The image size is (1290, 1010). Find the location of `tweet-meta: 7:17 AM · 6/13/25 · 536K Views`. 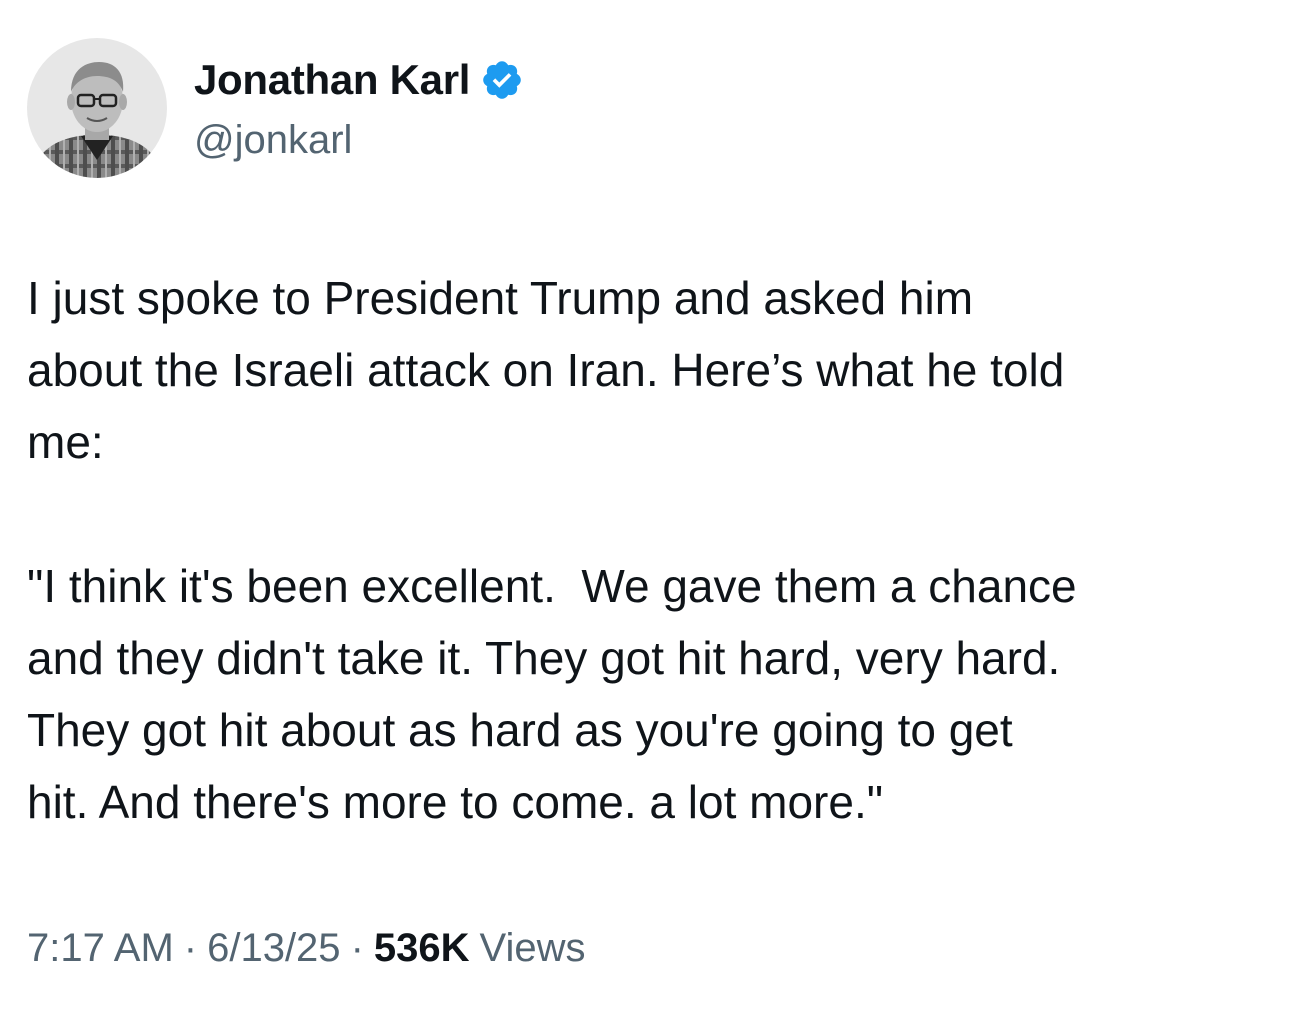

tweet-meta: 7:17 AM · 6/13/25 · 536K Views is located at coordinates (306, 948).